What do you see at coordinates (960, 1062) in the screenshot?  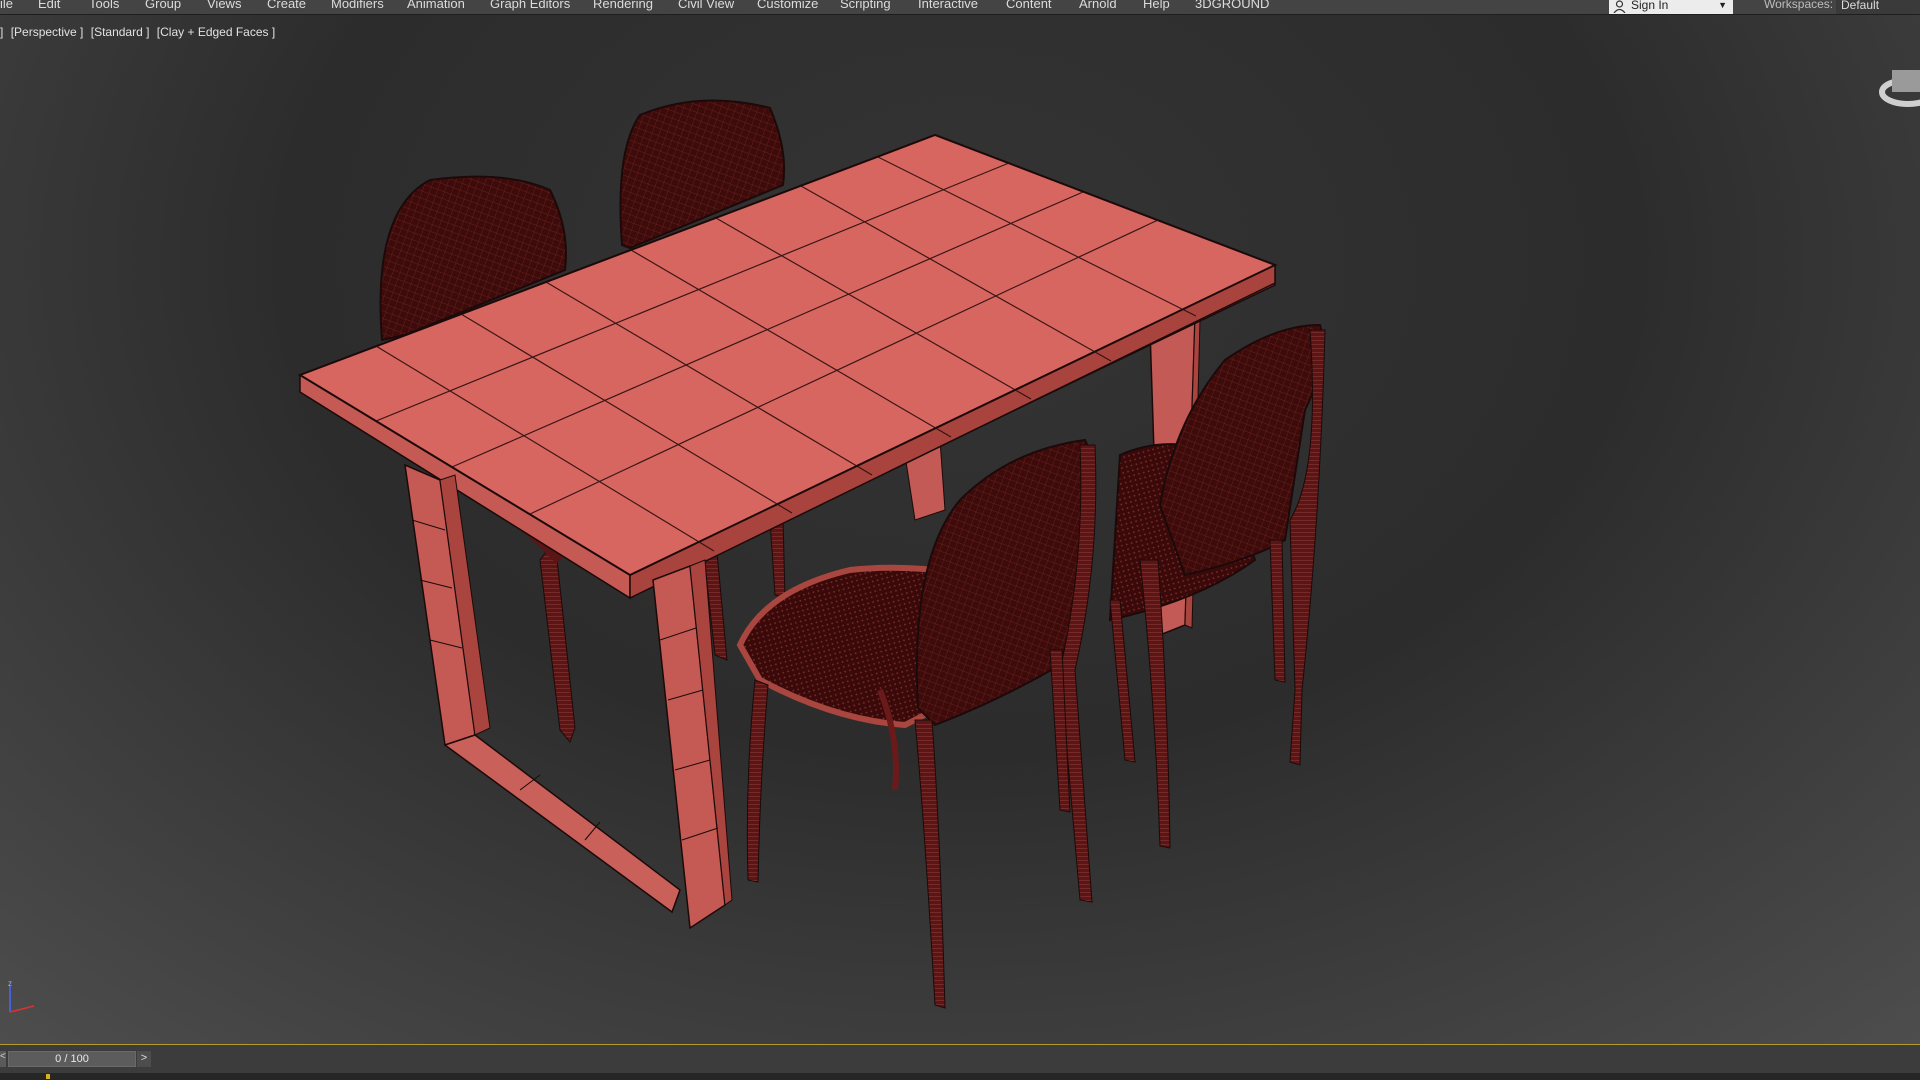 I see `time-slider-bar: < 0 / 100 >` at bounding box center [960, 1062].